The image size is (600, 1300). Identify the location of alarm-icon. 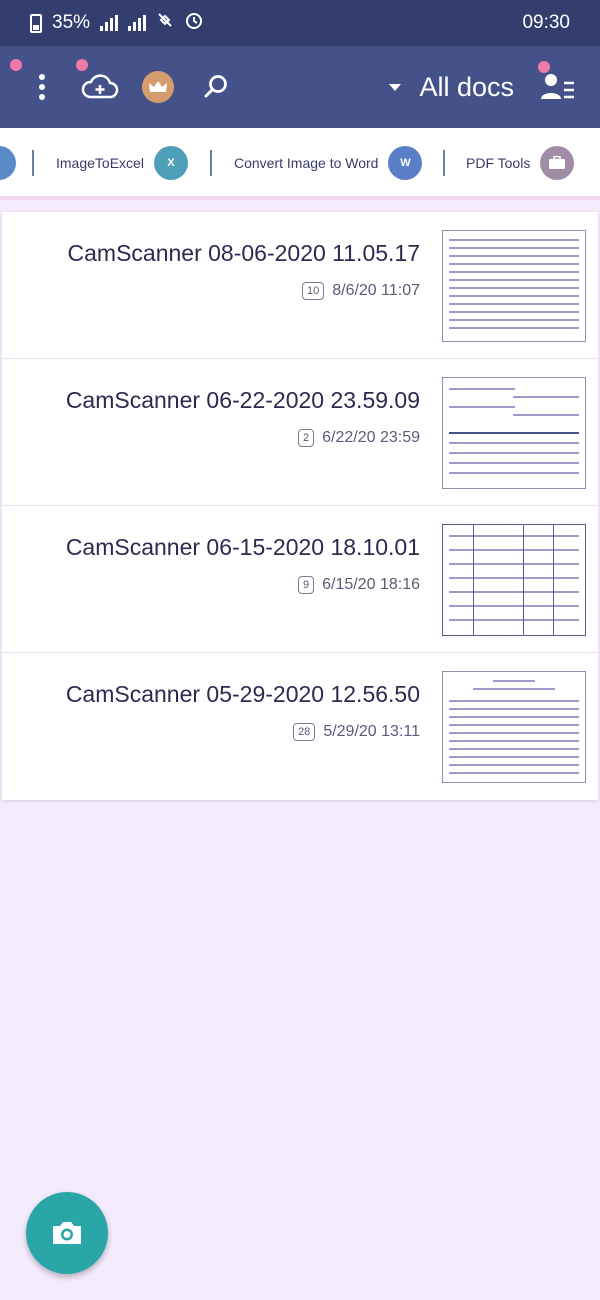
(194, 23).